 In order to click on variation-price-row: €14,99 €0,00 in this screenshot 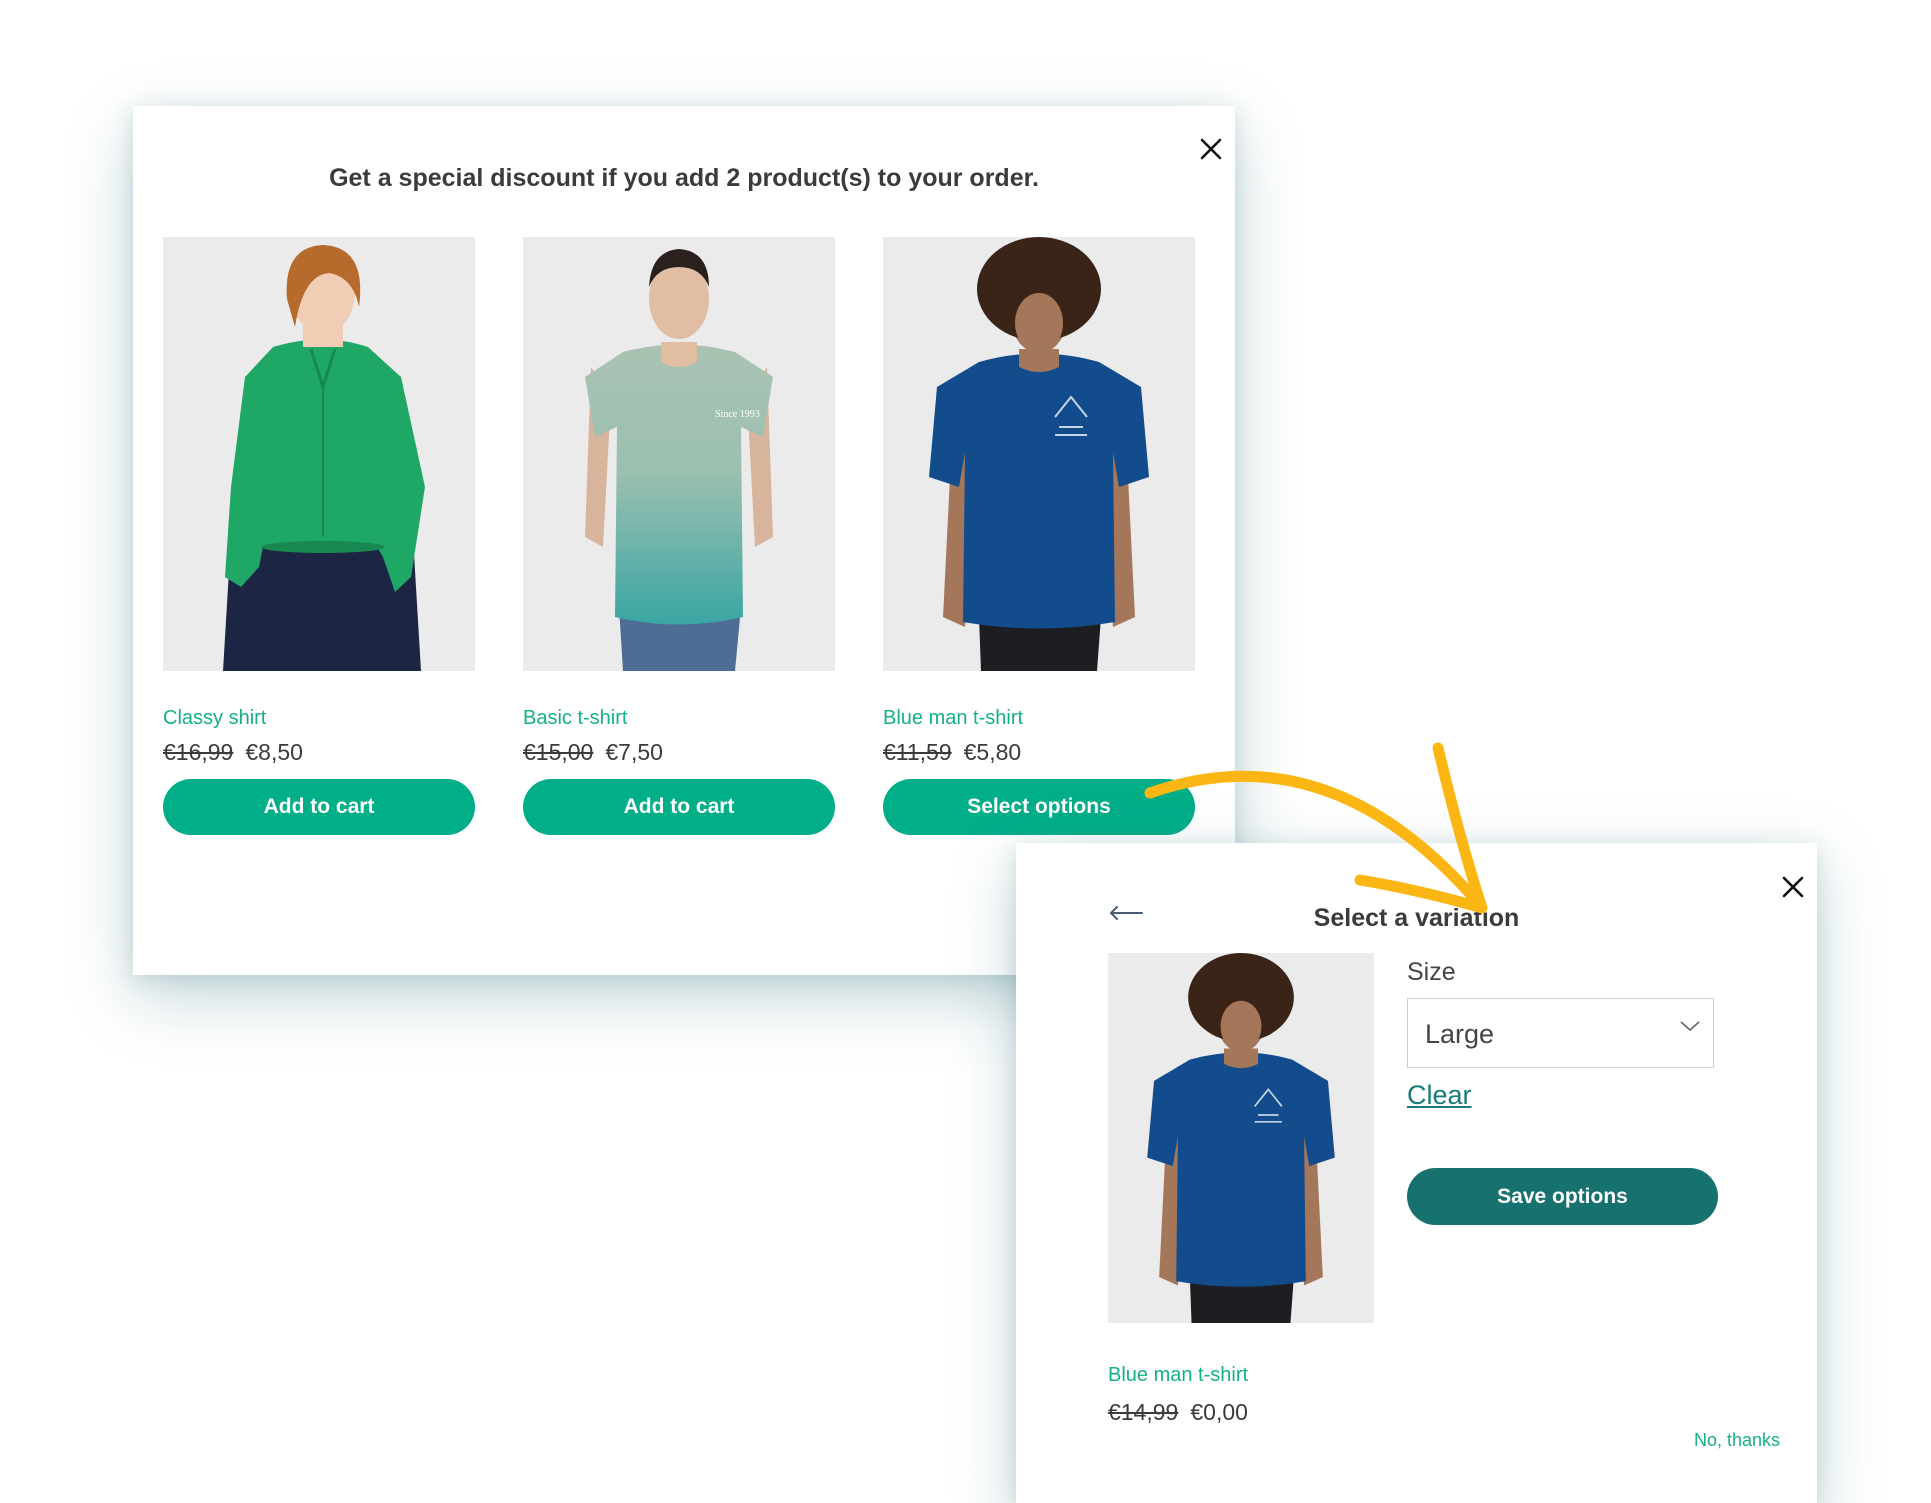, I will do `click(1178, 1412)`.